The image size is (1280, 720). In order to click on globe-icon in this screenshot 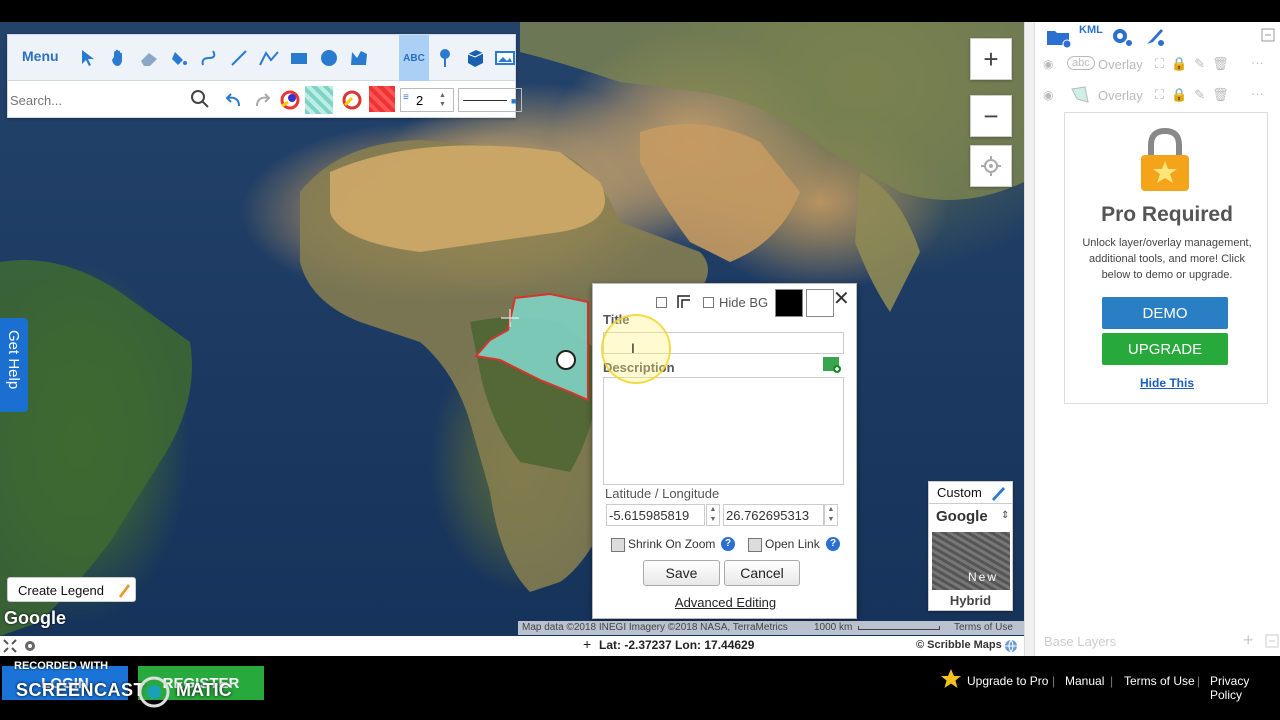, I will do `click(1011, 646)`.